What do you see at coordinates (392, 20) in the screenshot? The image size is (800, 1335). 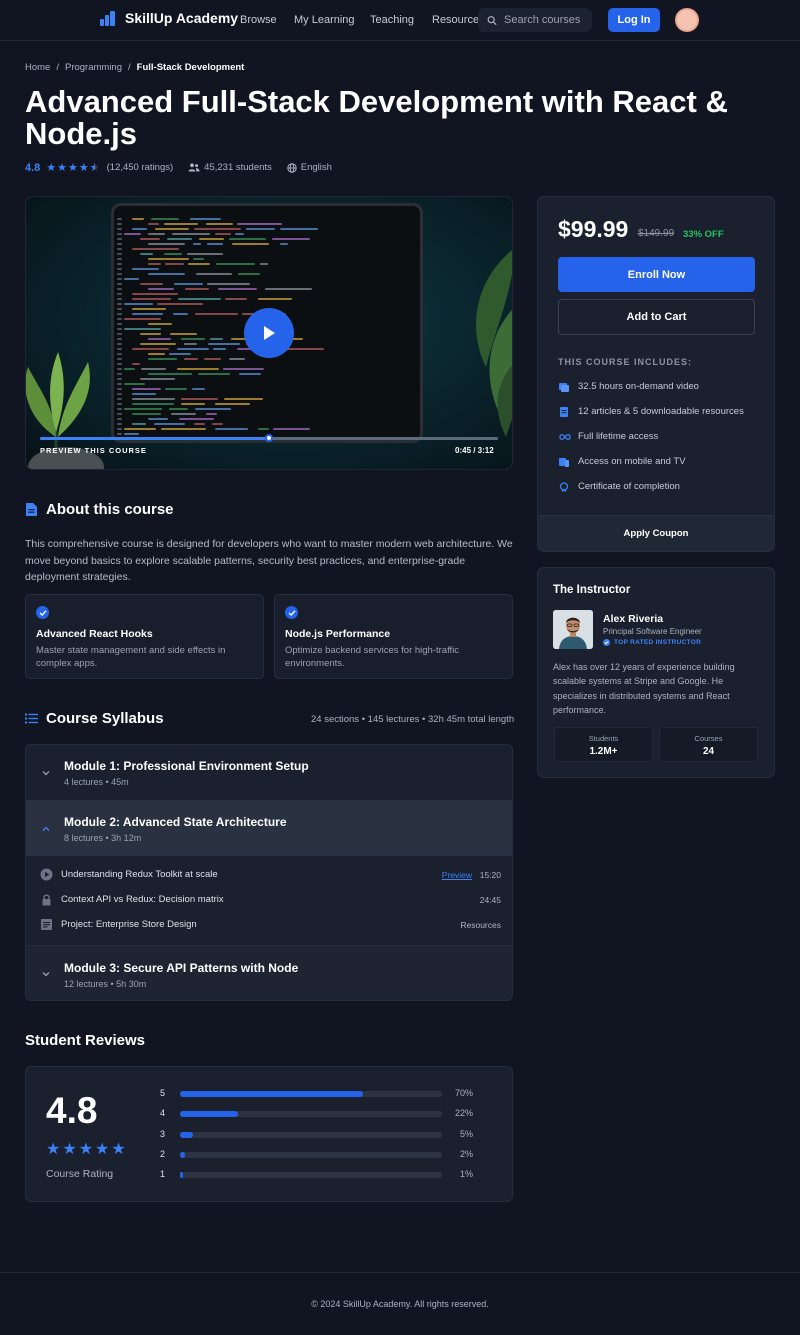 I see `nav-teaching: Teaching` at bounding box center [392, 20].